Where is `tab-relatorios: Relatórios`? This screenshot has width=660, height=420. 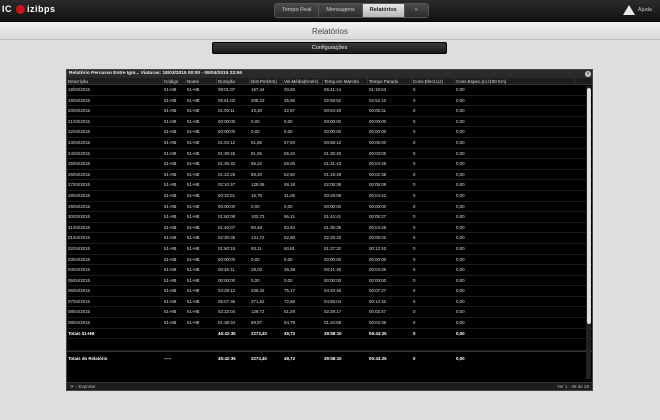
tab-relatorios: Relatórios is located at coordinates (383, 10).